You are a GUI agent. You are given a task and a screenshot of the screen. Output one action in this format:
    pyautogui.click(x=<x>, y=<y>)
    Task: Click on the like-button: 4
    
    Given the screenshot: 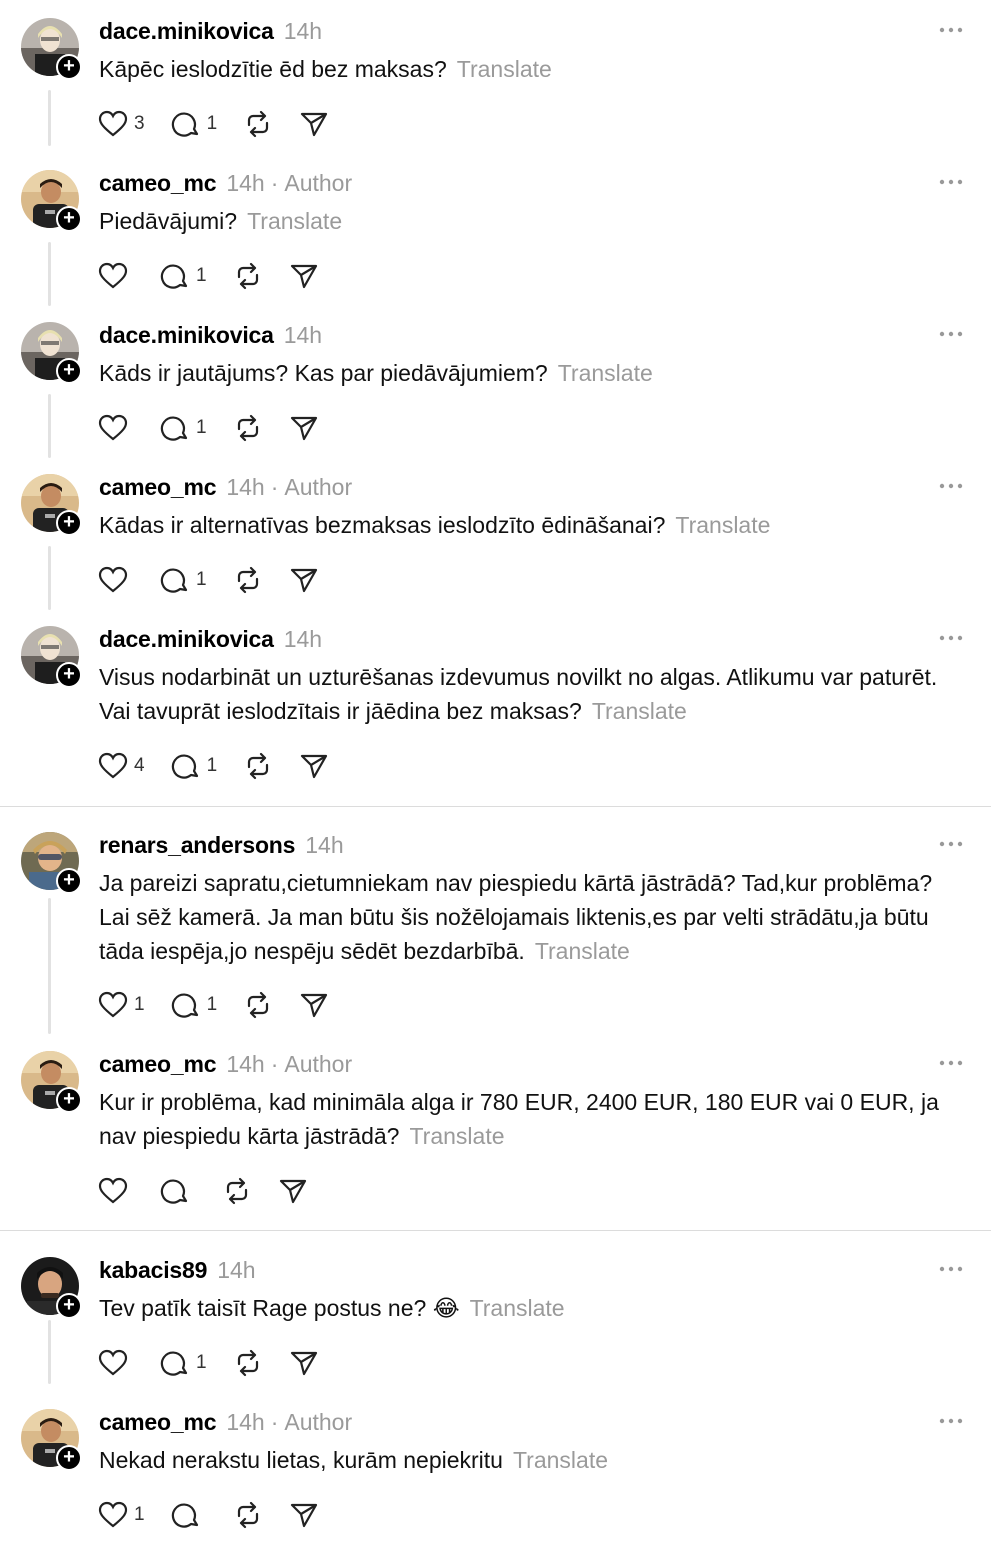 What is the action you would take?
    pyautogui.click(x=121, y=766)
    